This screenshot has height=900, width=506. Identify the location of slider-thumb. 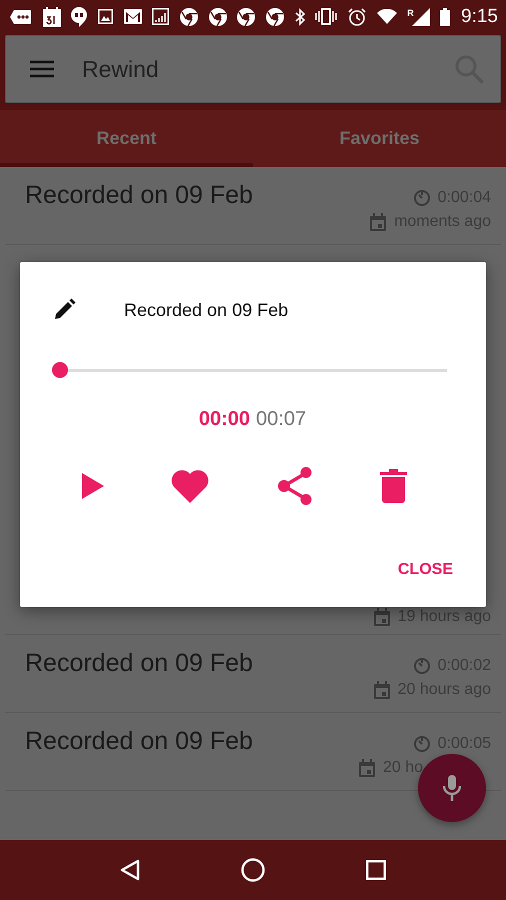
(60, 370).